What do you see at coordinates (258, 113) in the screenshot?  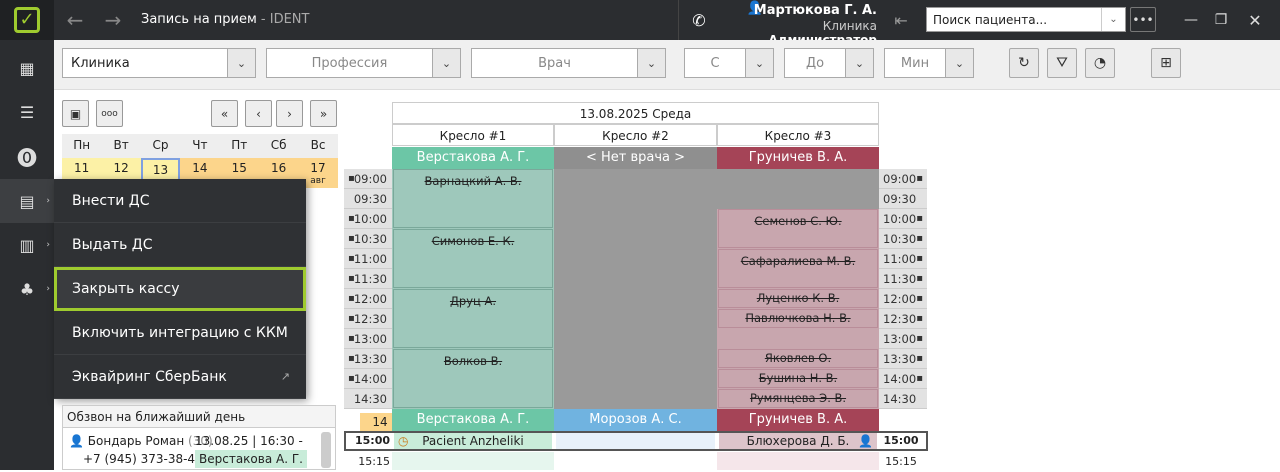 I see `chevron-left-icon: ‹` at bounding box center [258, 113].